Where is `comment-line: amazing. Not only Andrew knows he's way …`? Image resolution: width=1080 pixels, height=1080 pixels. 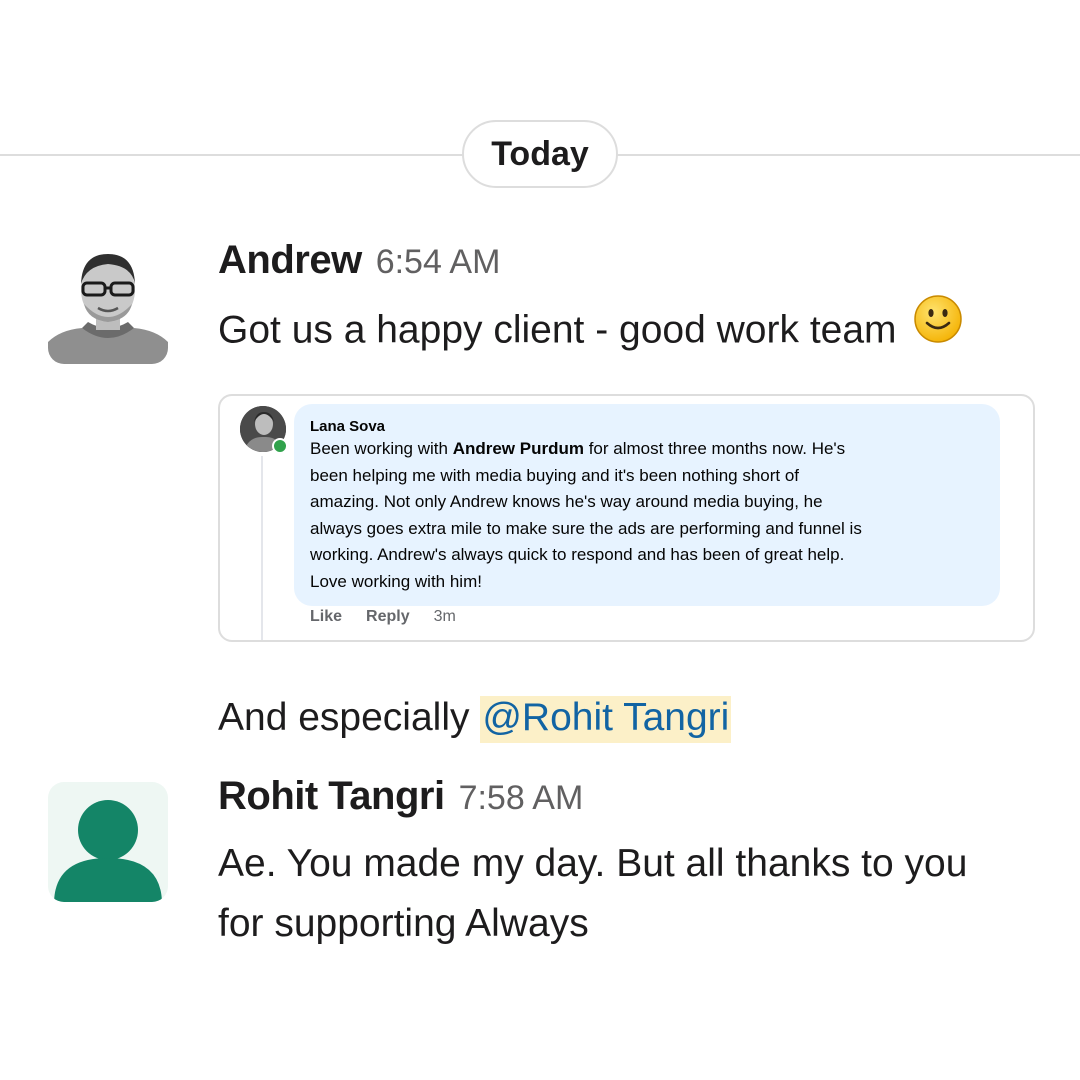
comment-line: amazing. Not only Andrew knows he's way … is located at coordinates (566, 501).